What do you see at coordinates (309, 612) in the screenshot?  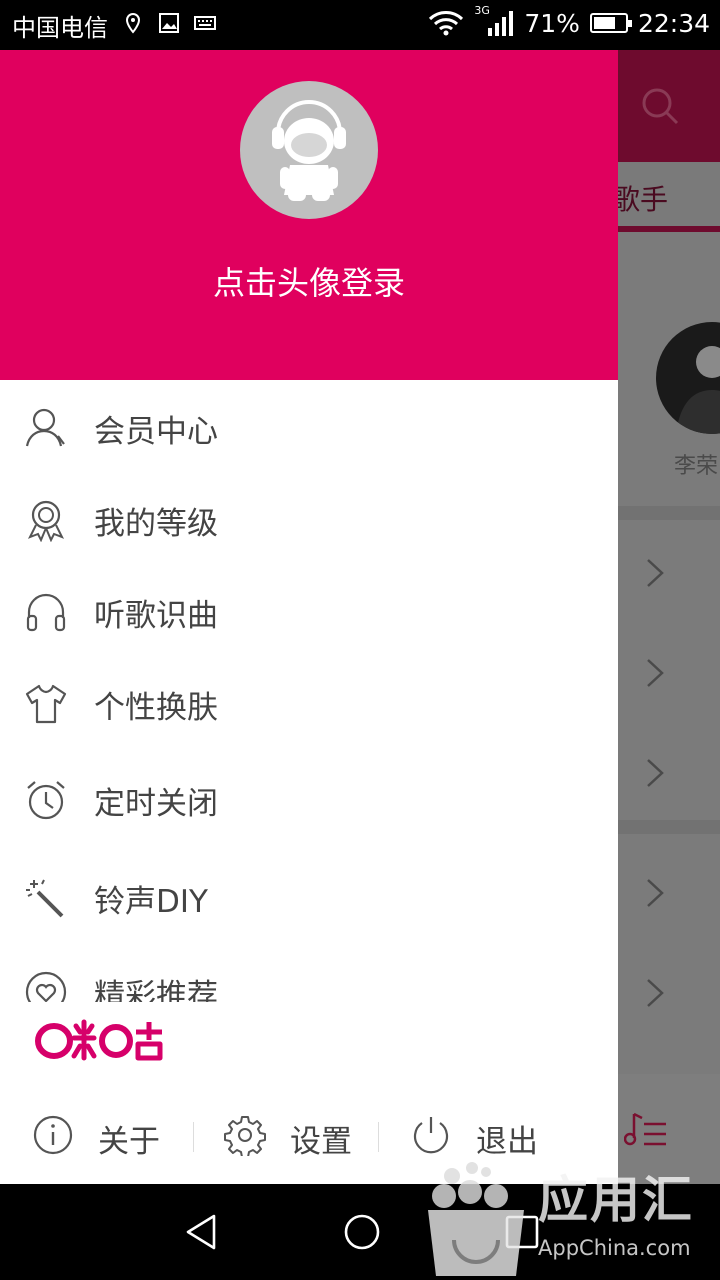 I see `menu-item-song-recognition: 听歌识曲` at bounding box center [309, 612].